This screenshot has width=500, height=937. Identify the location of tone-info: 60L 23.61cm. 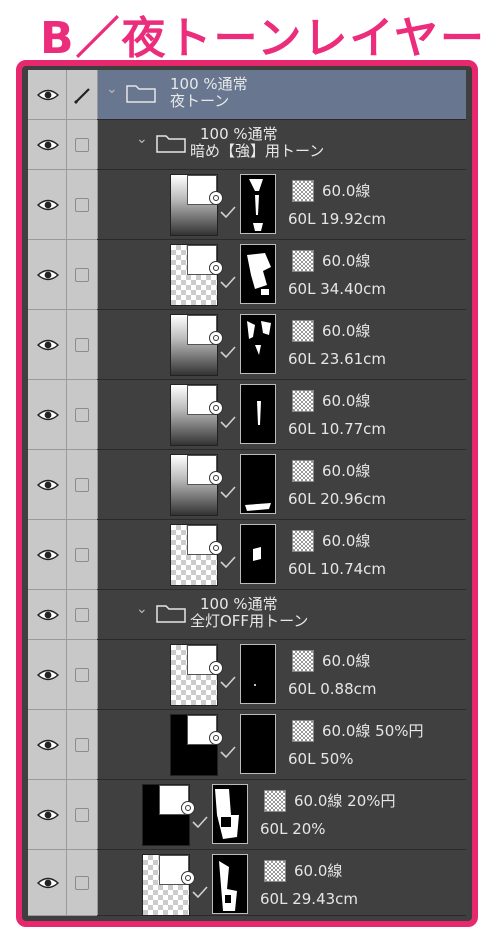
(337, 359).